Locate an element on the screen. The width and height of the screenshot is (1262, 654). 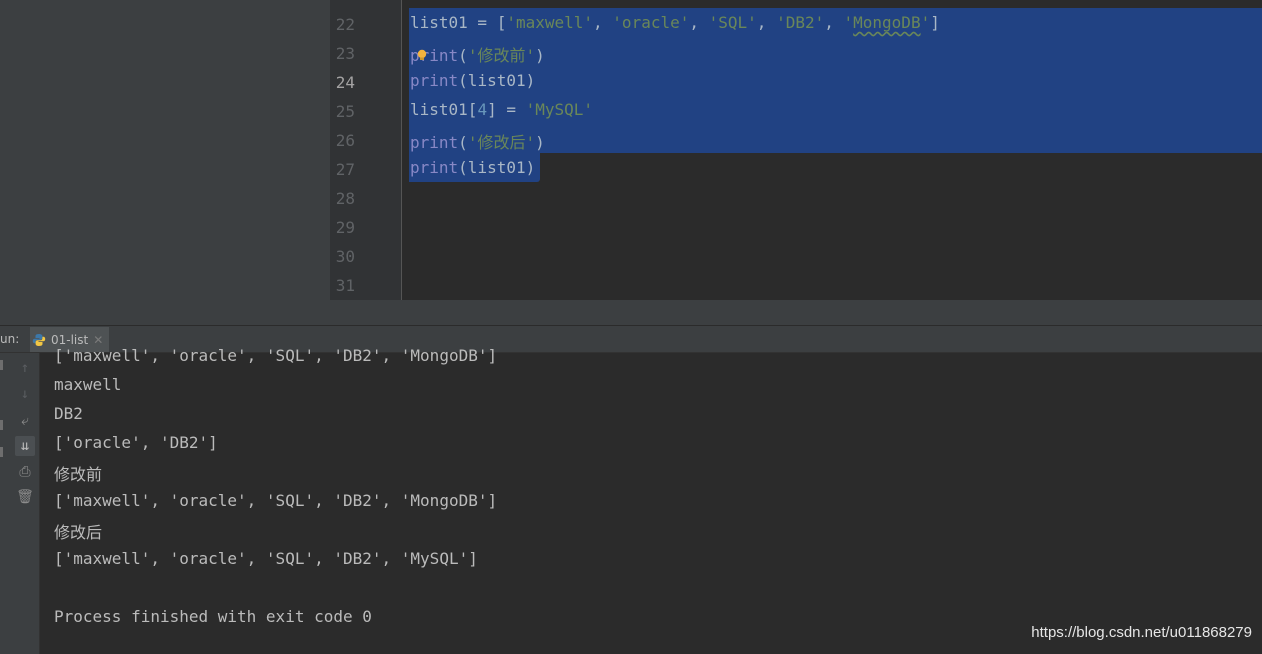
line-number: 31 is located at coordinates (345, 285).